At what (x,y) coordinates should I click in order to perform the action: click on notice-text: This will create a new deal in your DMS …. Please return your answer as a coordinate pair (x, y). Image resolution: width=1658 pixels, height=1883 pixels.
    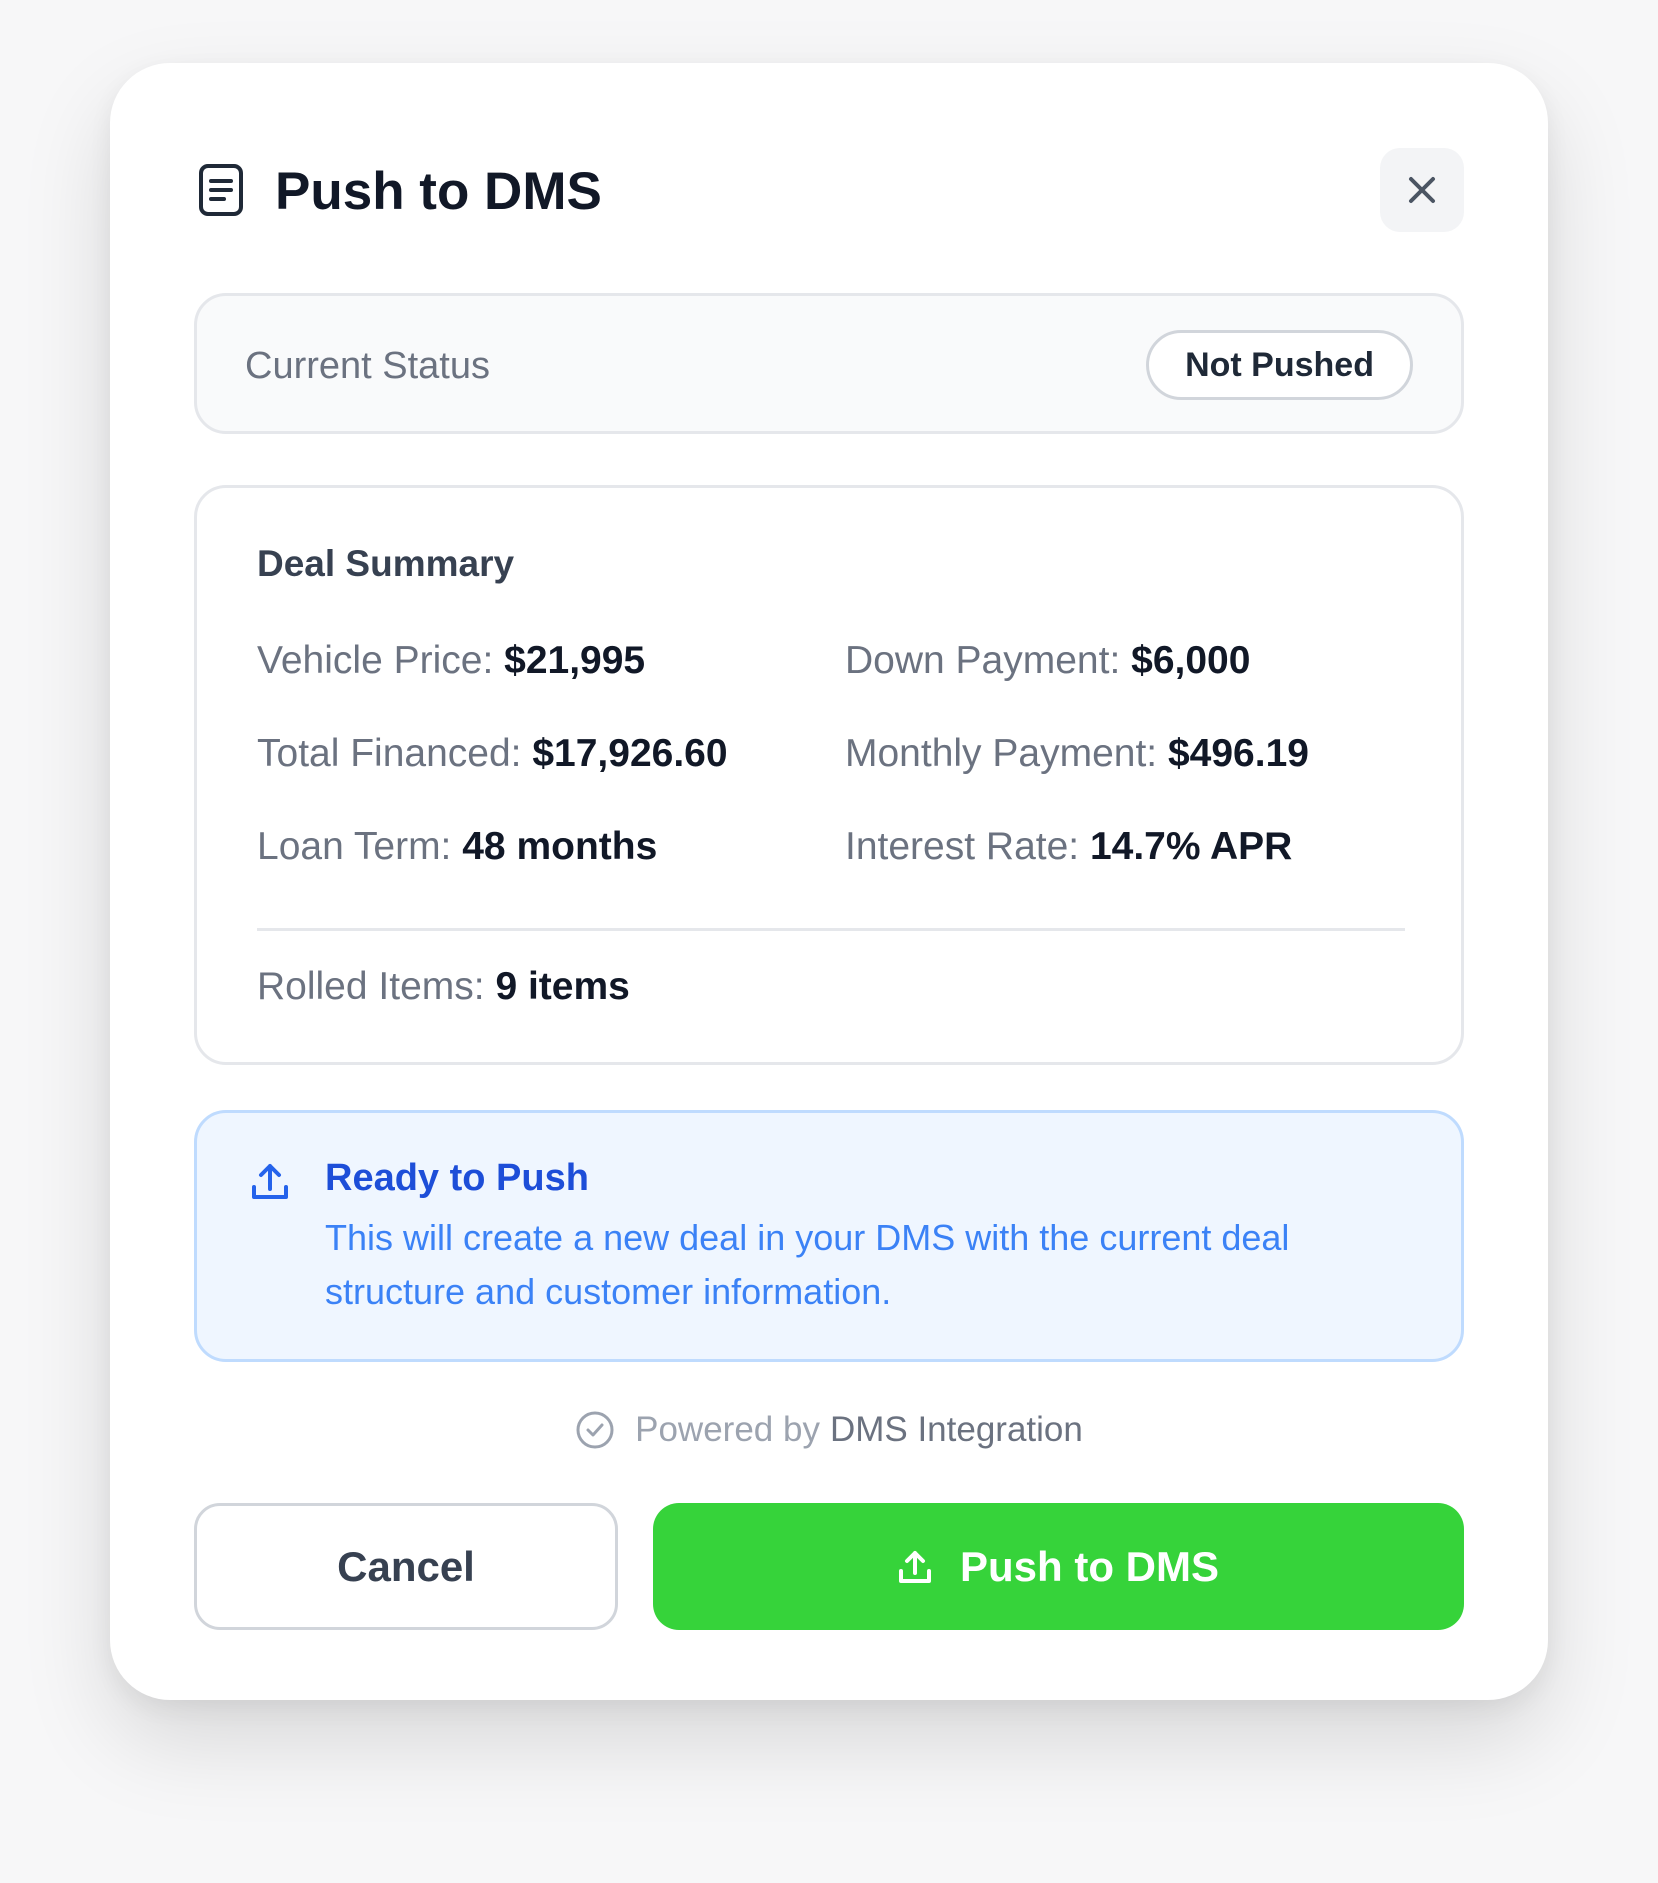
    Looking at the image, I should click on (807, 1264).